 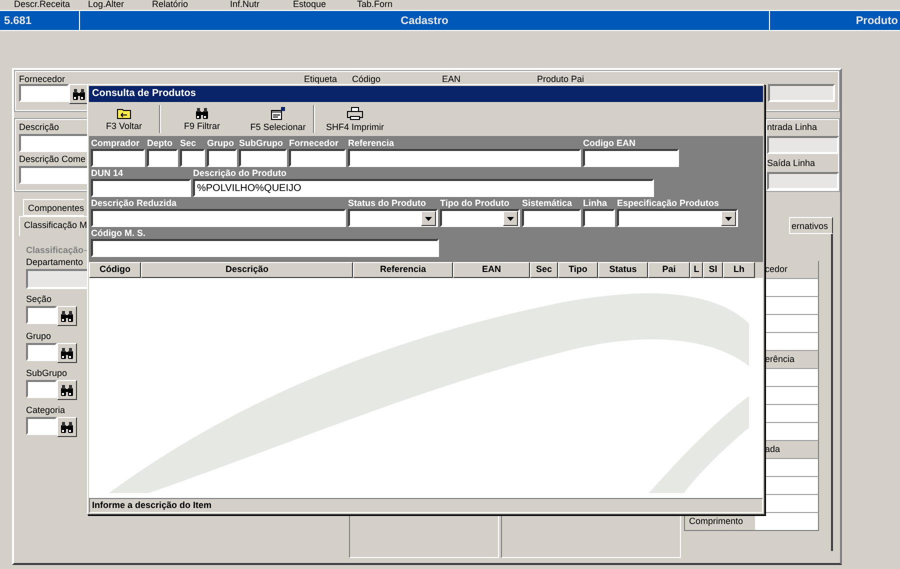 What do you see at coordinates (739, 270) in the screenshot?
I see `column-header: Lh` at bounding box center [739, 270].